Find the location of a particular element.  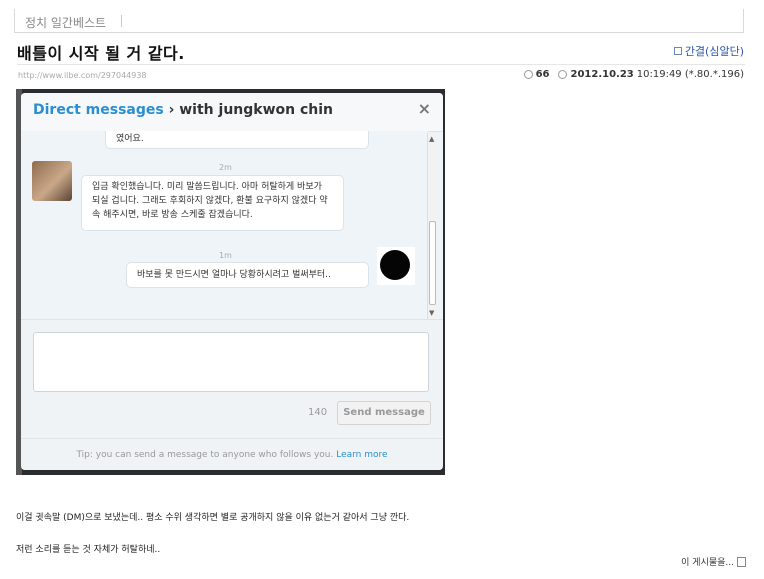

send-message-button: Send message is located at coordinates (384, 413).